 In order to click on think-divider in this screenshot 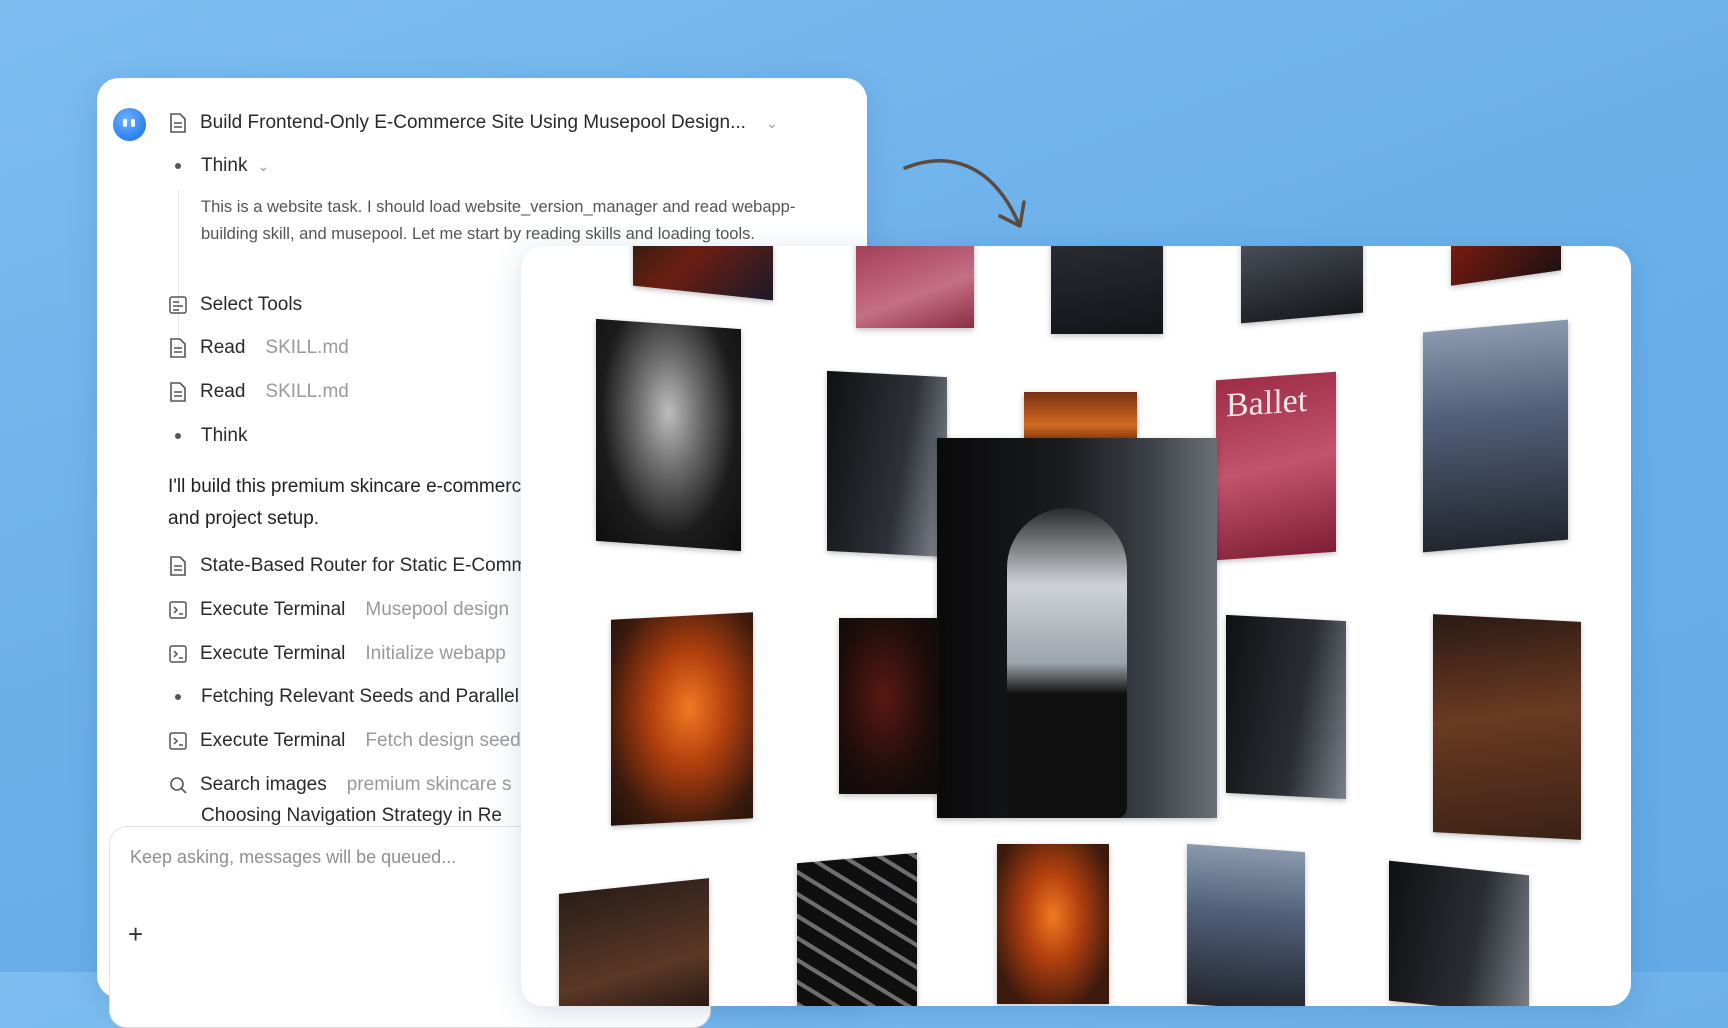, I will do `click(178, 270)`.